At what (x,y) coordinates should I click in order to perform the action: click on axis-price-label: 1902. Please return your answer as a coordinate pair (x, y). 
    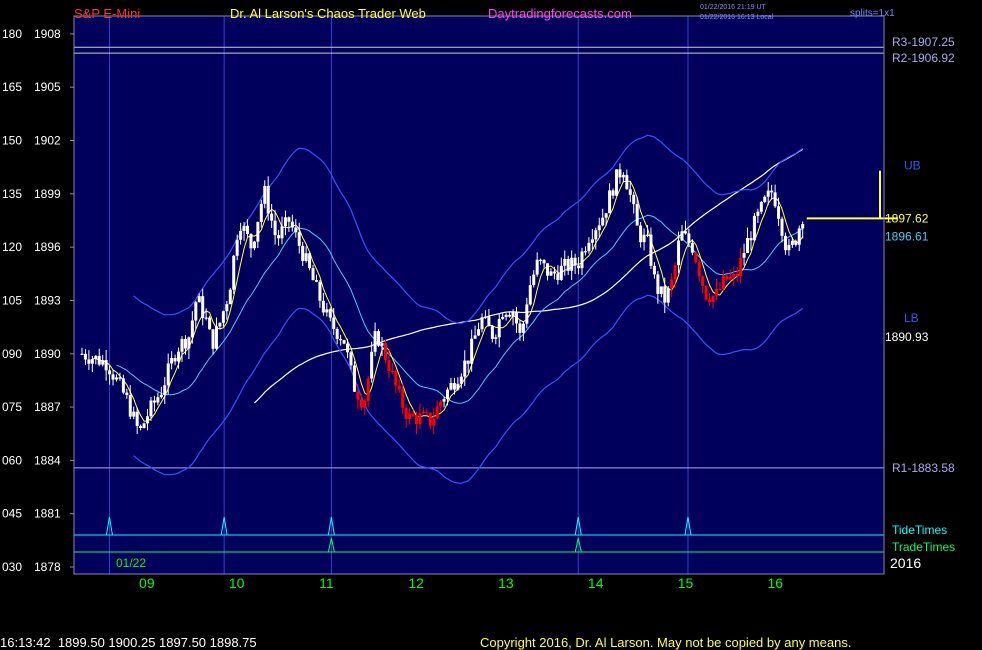
    Looking at the image, I should click on (47, 141).